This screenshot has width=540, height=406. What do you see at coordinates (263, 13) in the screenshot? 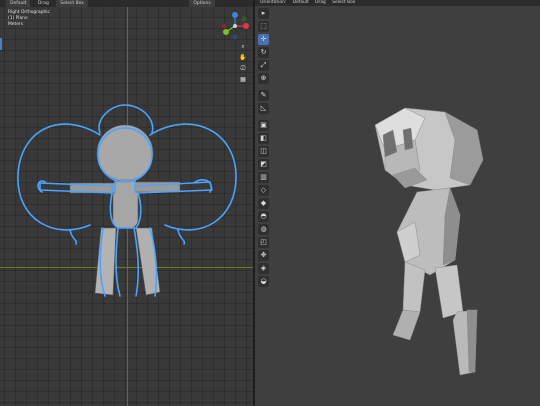
I see `cursor-icon: ▸` at bounding box center [263, 13].